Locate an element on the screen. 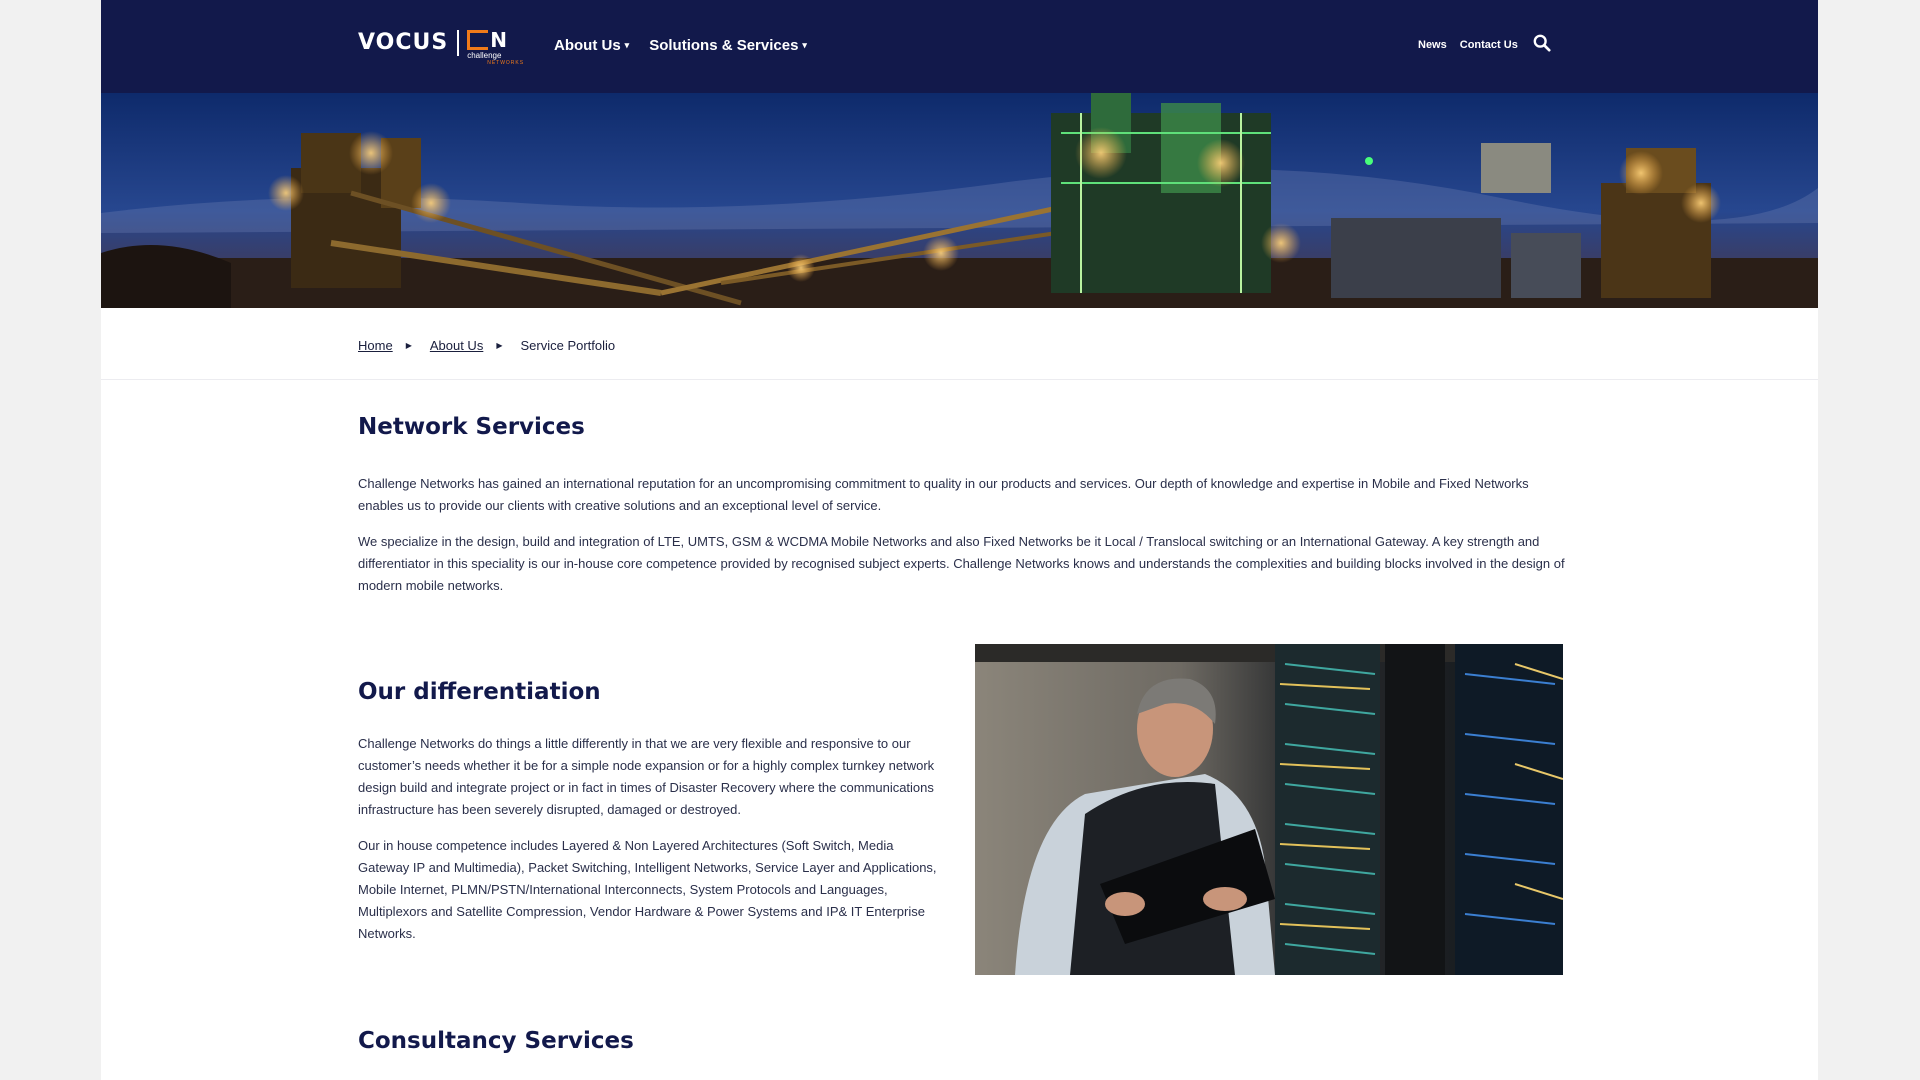 This screenshot has width=1920, height=1080. logo: VOCUS N challenge NETWORKS is located at coordinates (441, 49).